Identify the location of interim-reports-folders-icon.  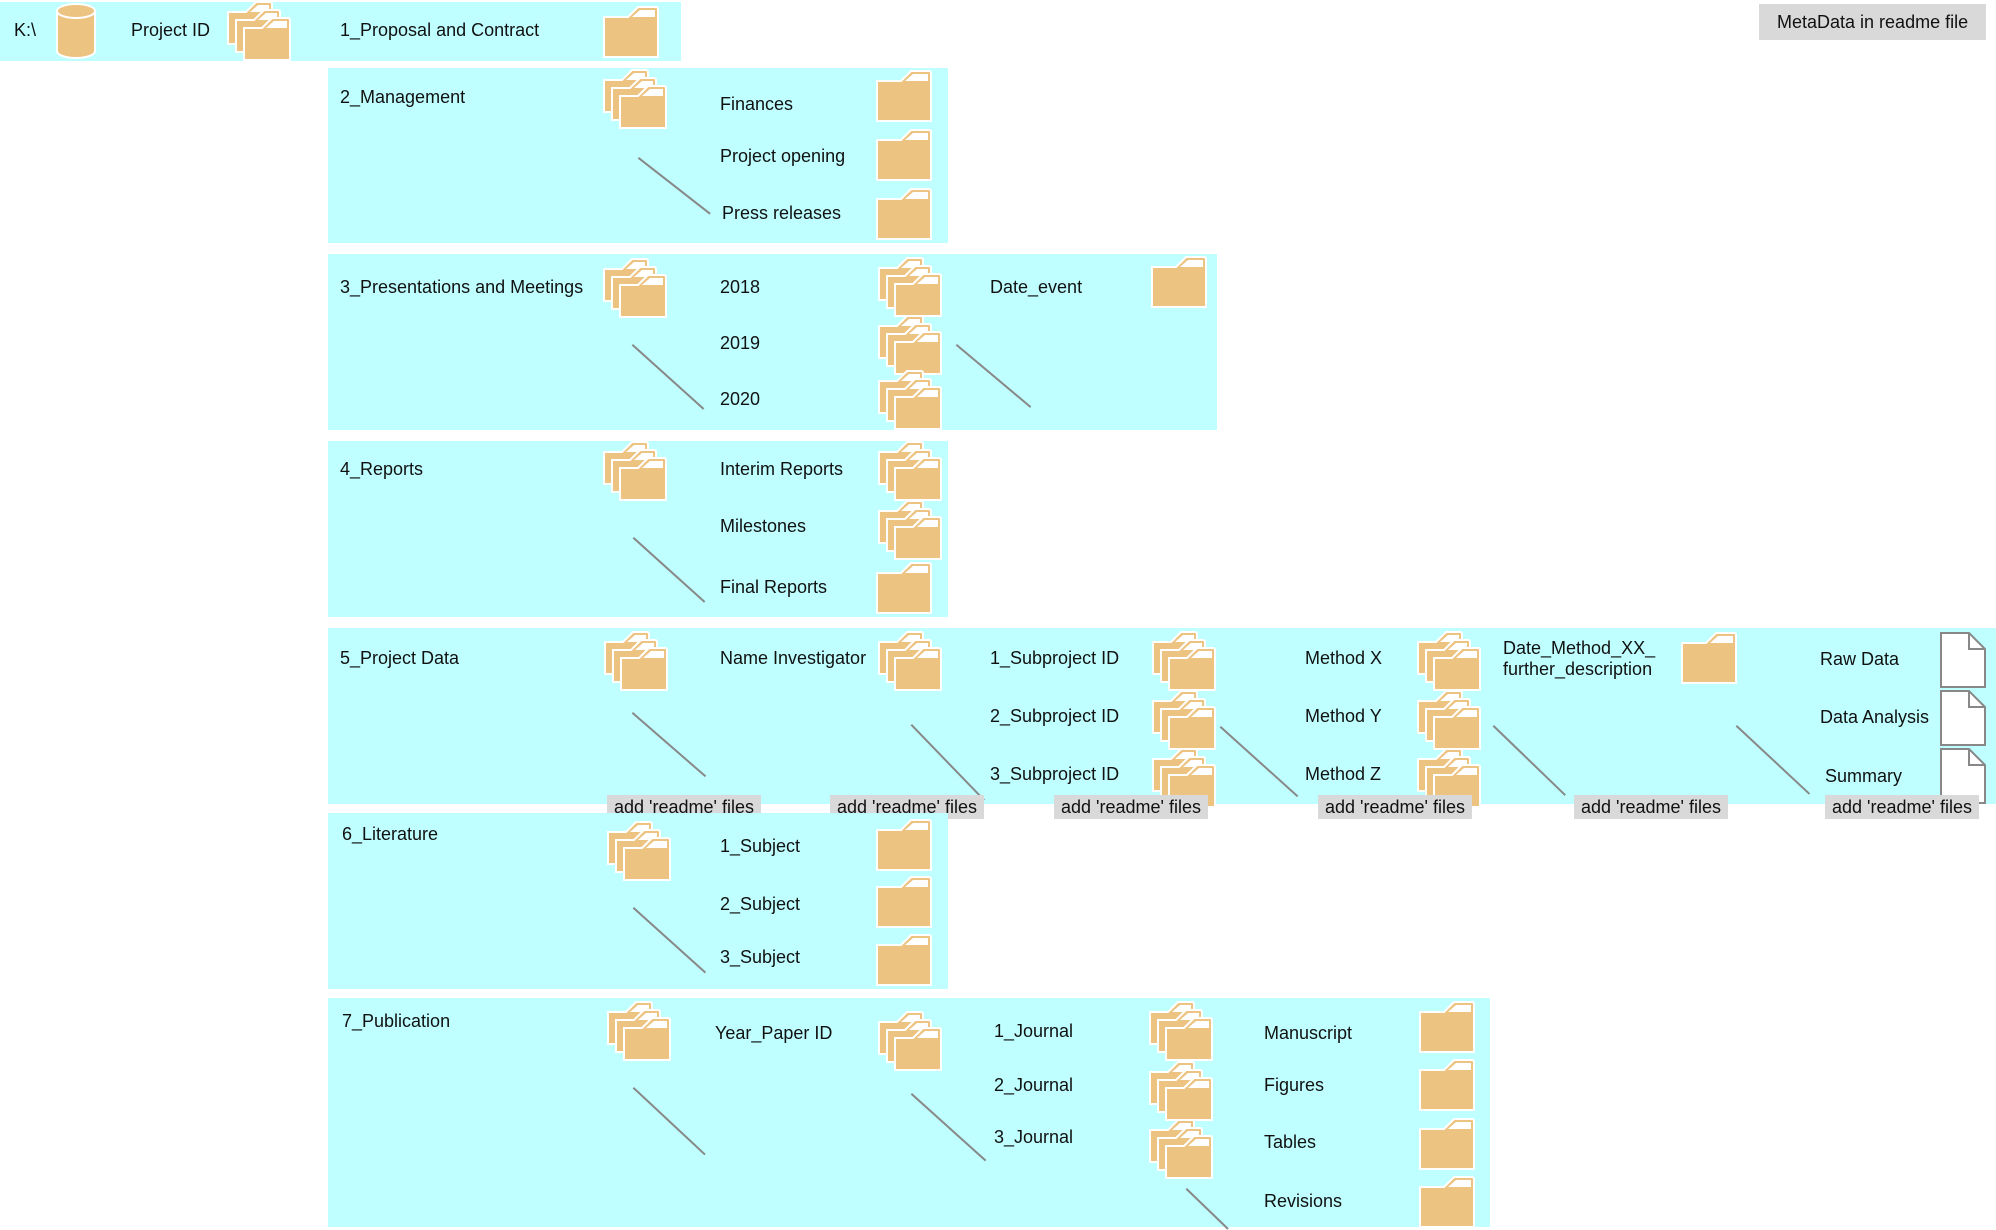
(910, 471).